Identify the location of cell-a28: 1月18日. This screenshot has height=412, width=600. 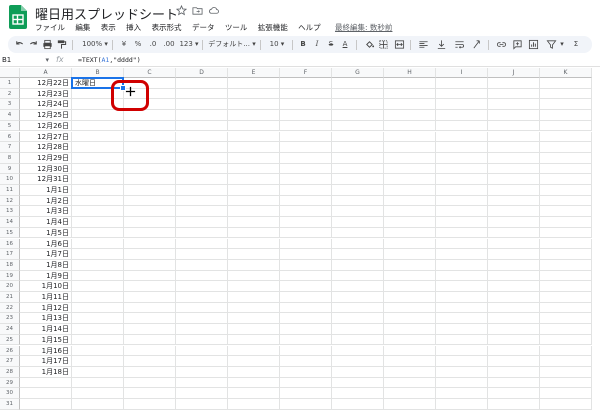
(46, 372).